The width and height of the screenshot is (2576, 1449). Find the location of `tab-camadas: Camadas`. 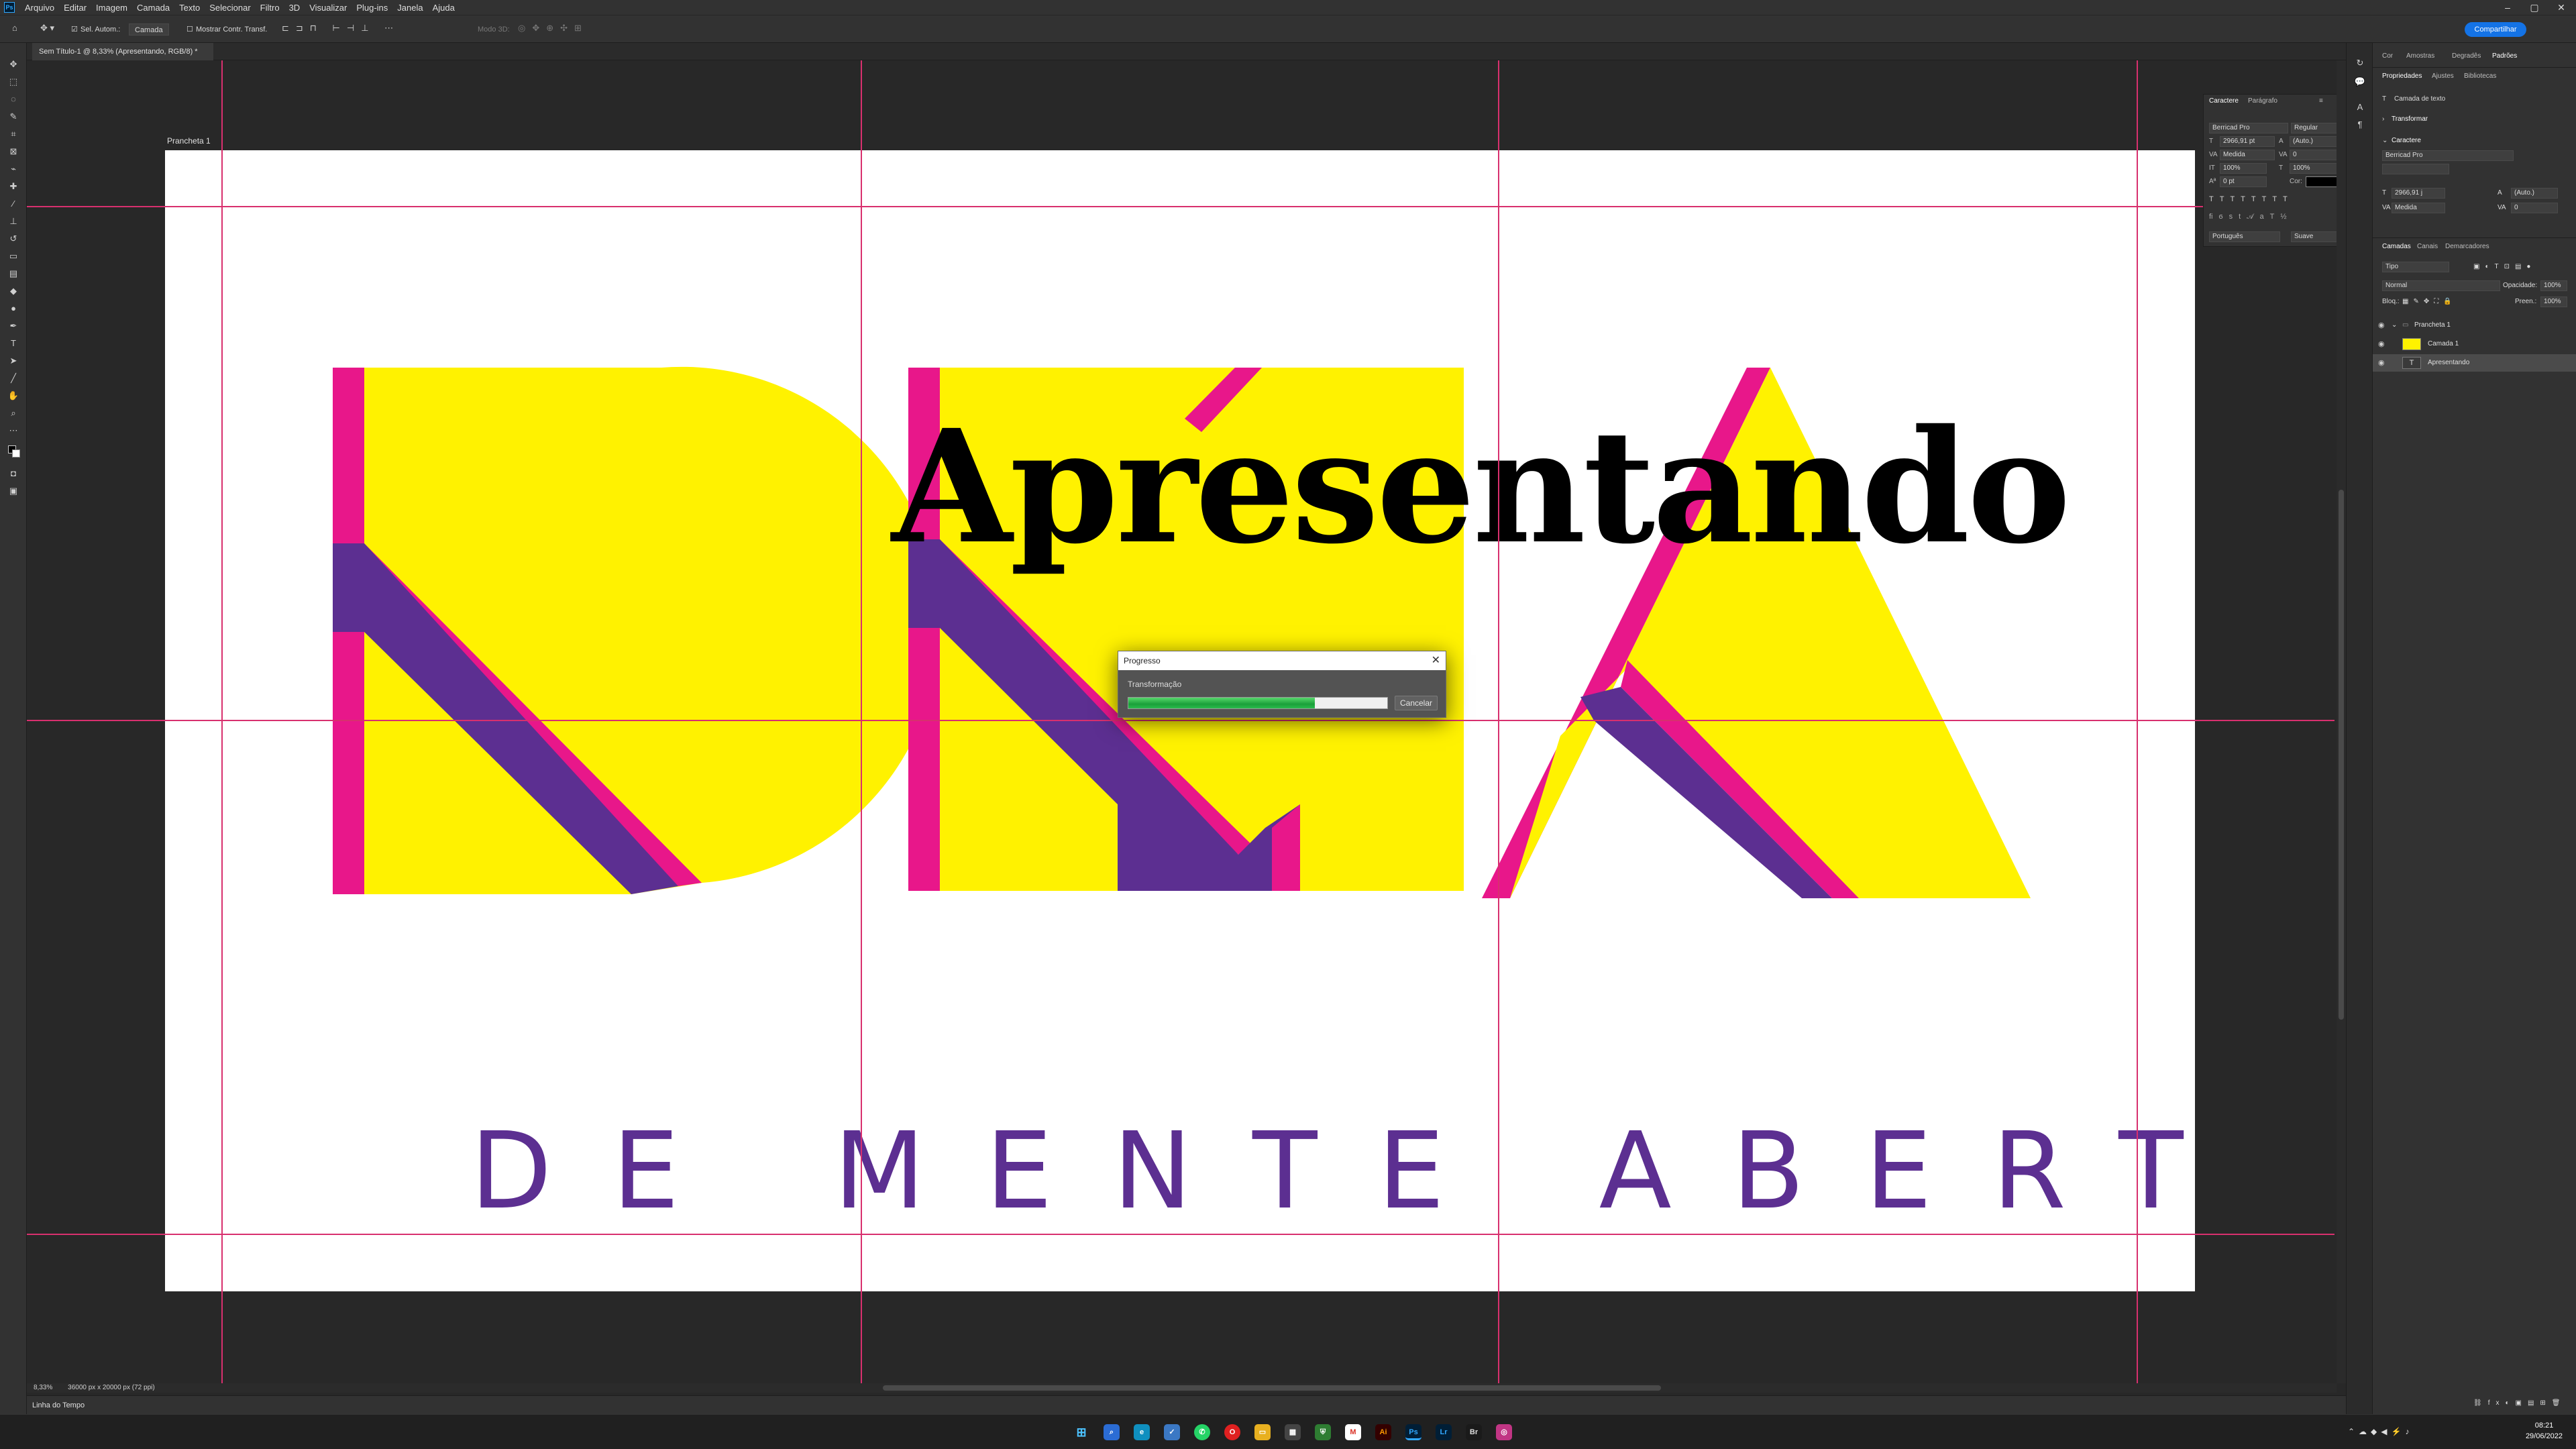

tab-camadas: Camadas is located at coordinates (2396, 246).